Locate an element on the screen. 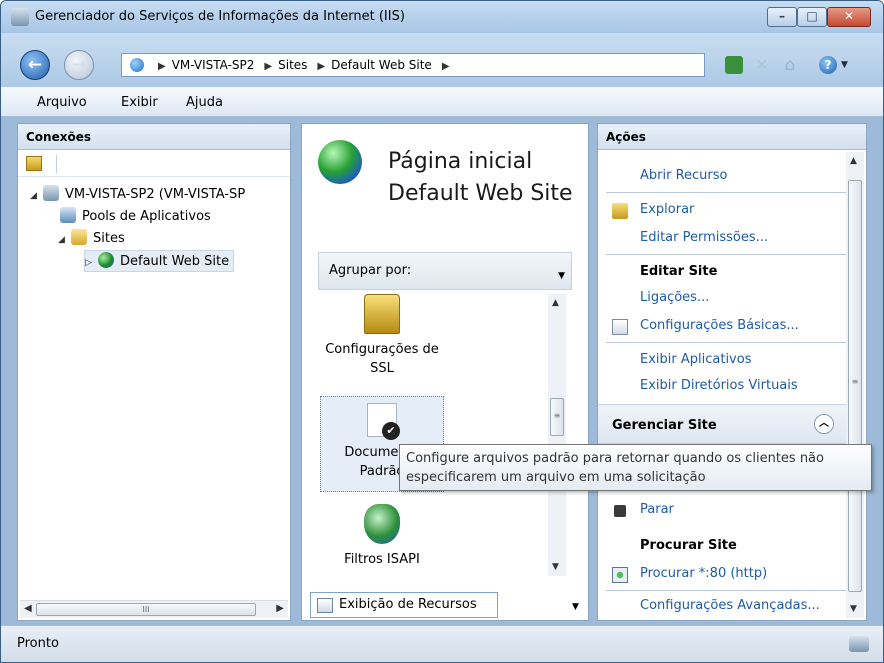  tree-node-default-web-site: ▷ Default Web Site is located at coordinates (159, 262).